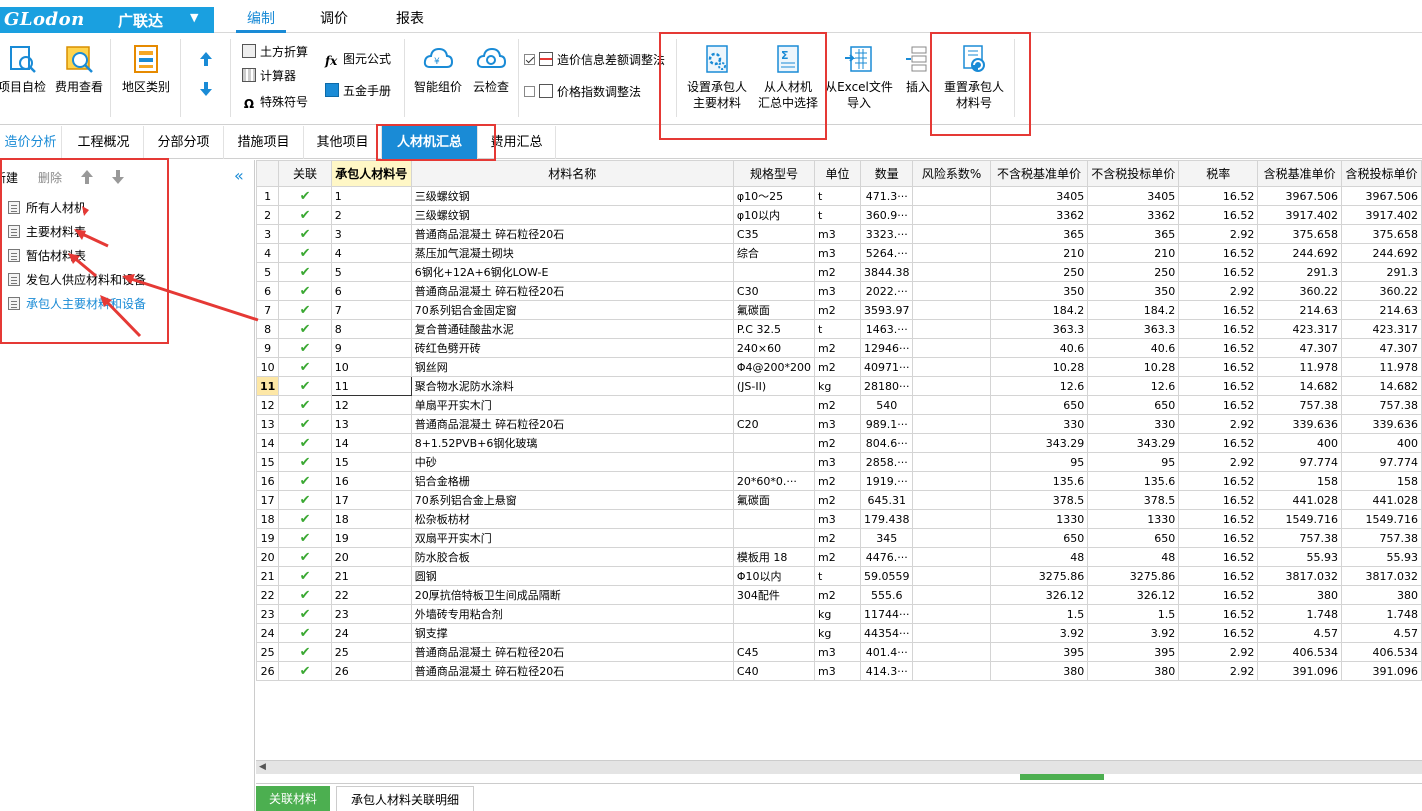 This screenshot has height=811, width=1422. I want to click on cell-quantity: 804.6···, so click(886, 443).